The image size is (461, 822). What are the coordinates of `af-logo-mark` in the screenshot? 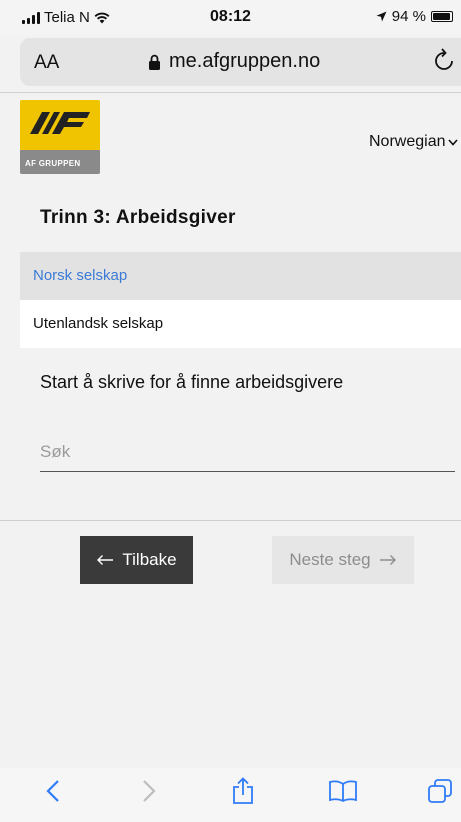 It's located at (60, 123).